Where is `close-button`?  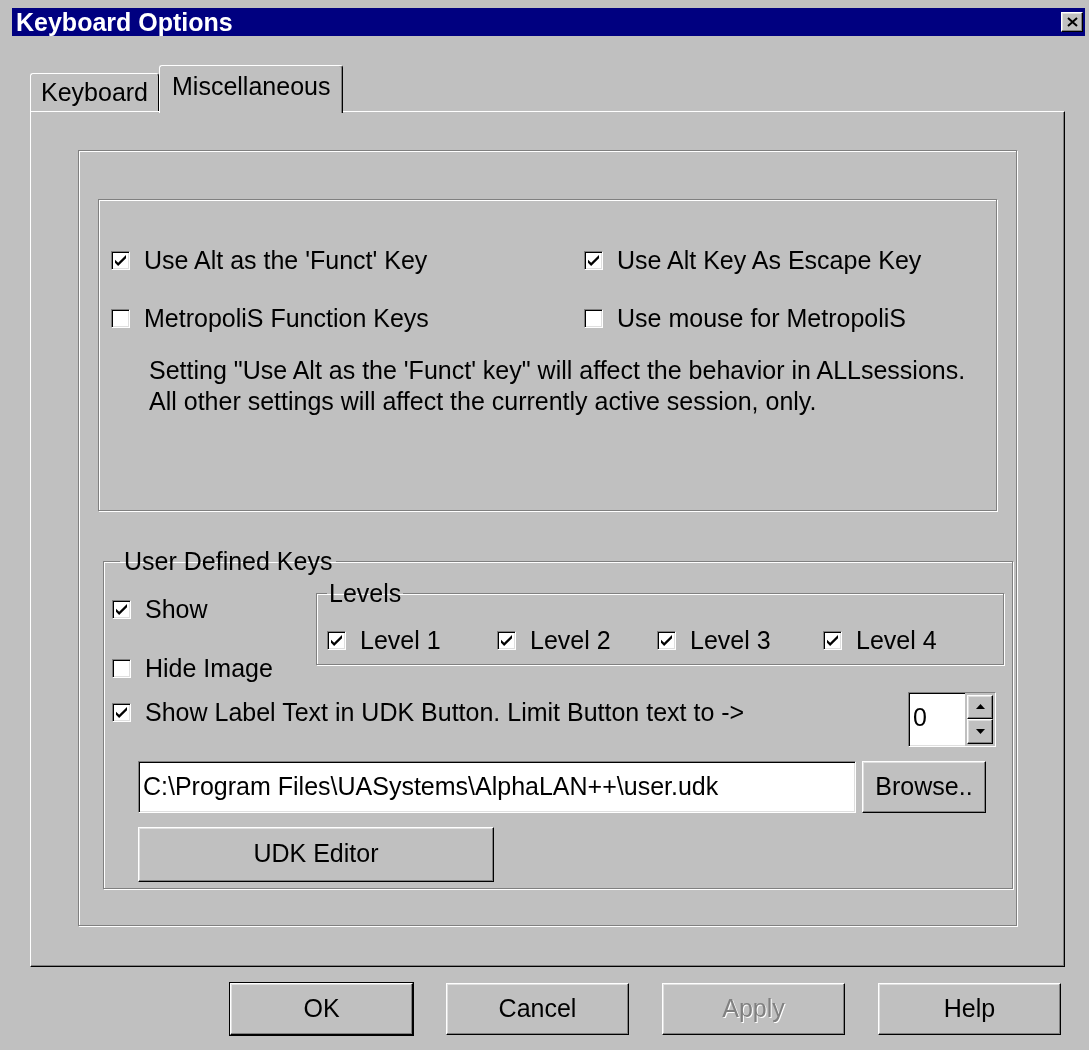
close-button is located at coordinates (1072, 22).